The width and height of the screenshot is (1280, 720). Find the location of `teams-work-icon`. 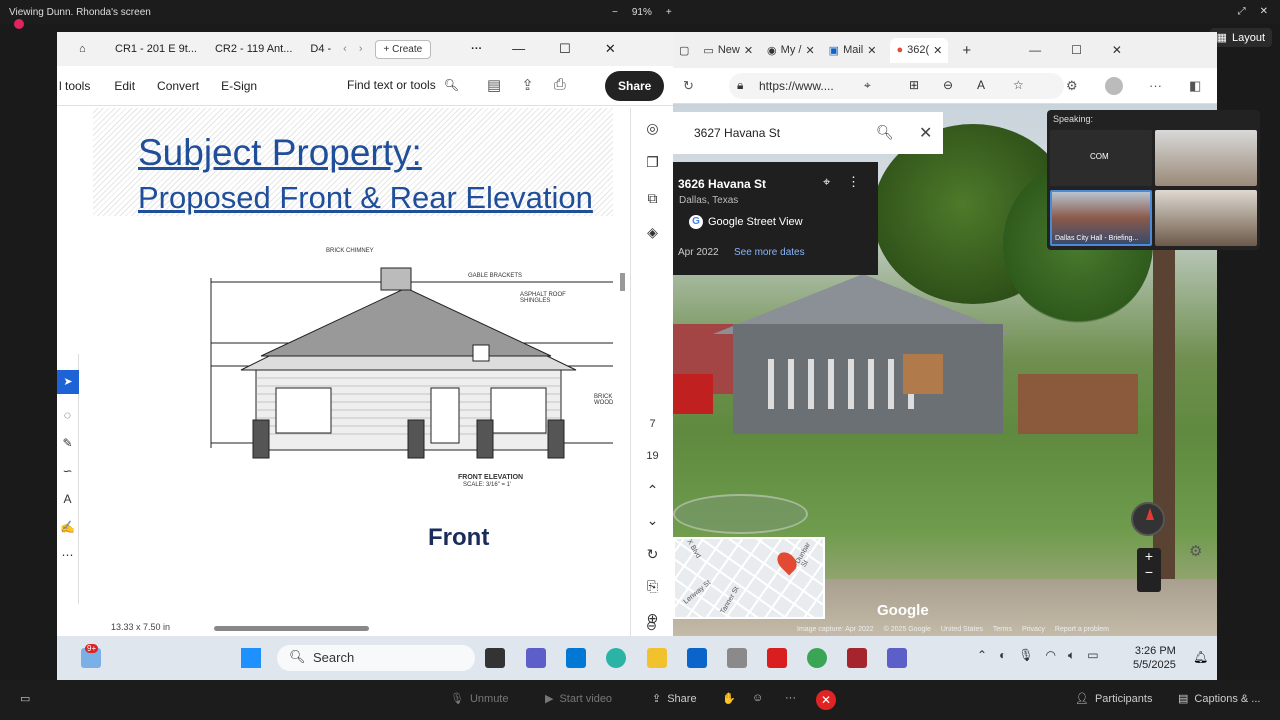

teams-work-icon is located at coordinates (897, 658).